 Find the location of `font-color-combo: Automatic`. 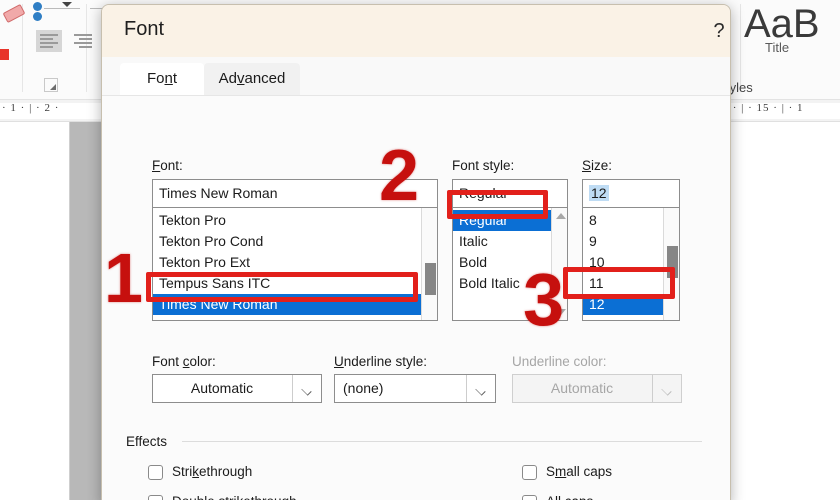

font-color-combo: Automatic is located at coordinates (237, 388).